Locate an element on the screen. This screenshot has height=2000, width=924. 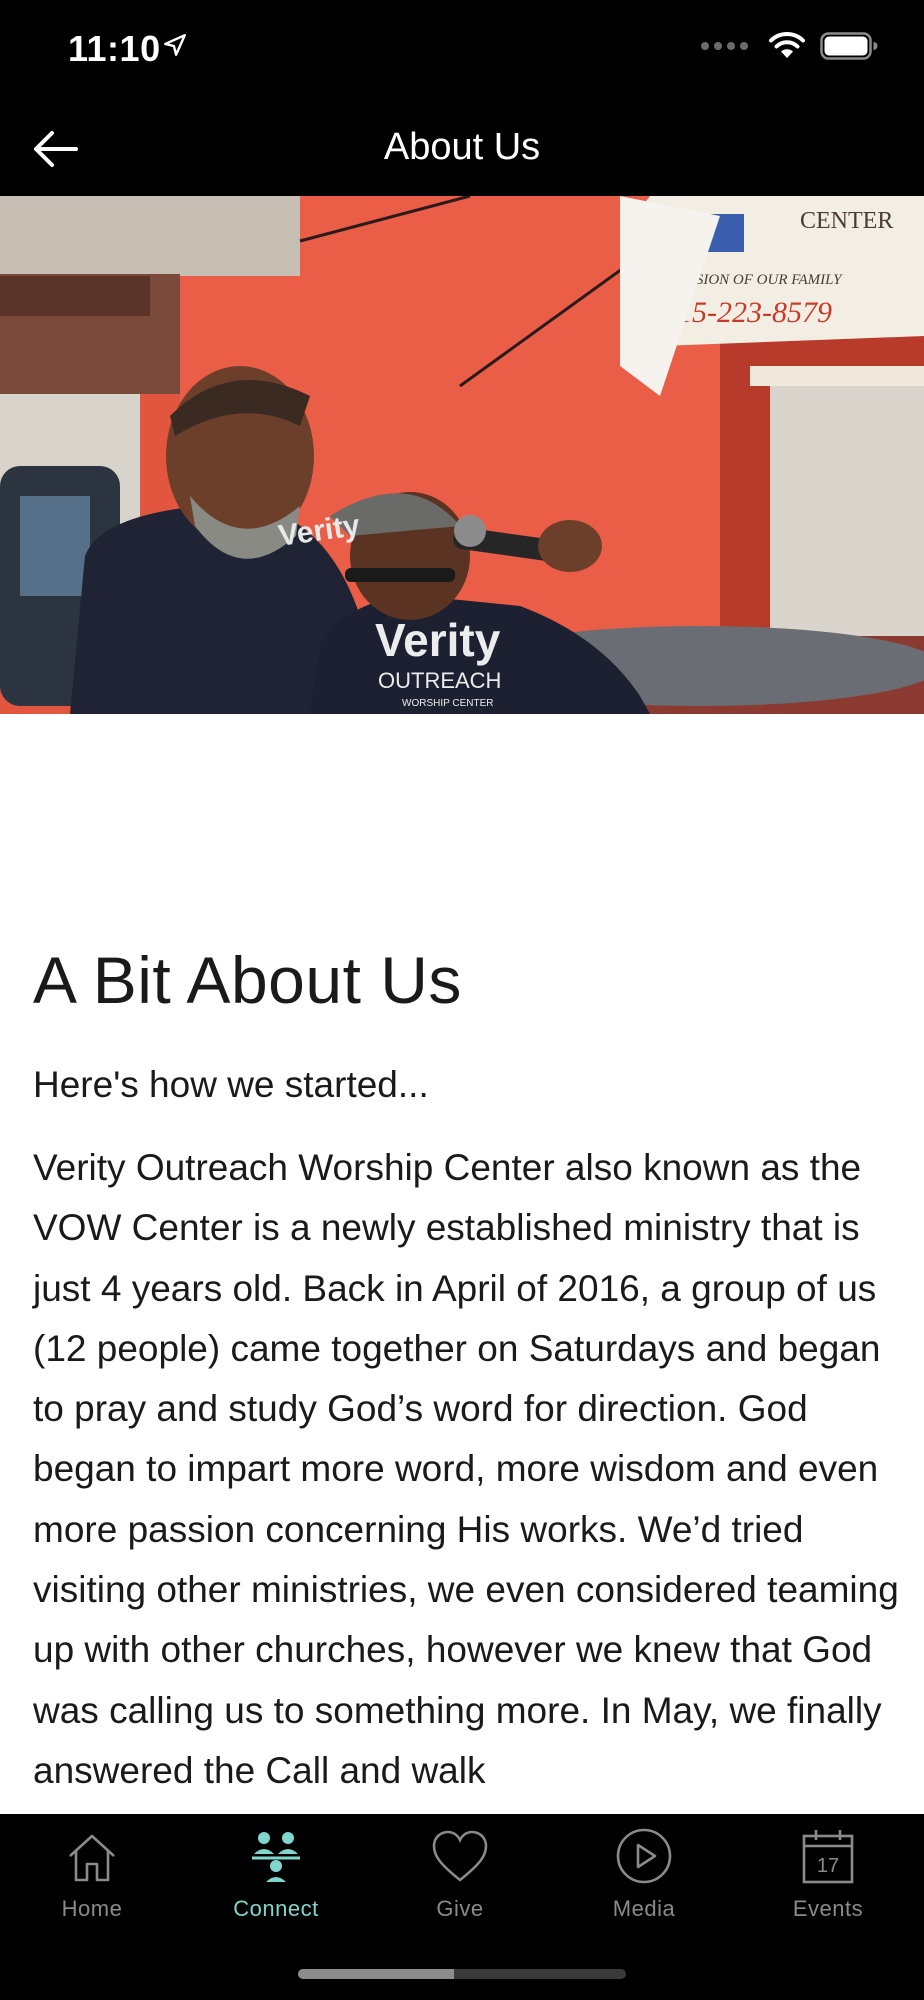
status-bar: 11:10 is located at coordinates (462, 50).